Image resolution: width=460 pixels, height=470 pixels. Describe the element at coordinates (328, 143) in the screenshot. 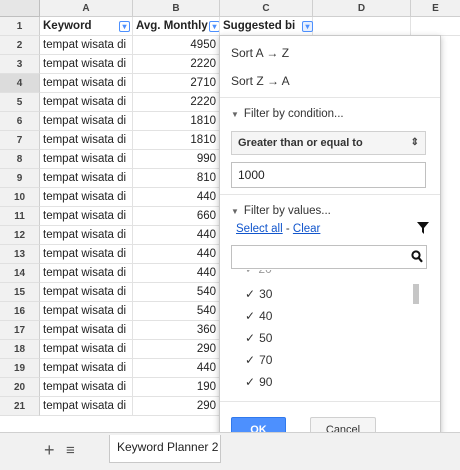

I see `condition-select: Greater than or equal to ⇕` at that location.